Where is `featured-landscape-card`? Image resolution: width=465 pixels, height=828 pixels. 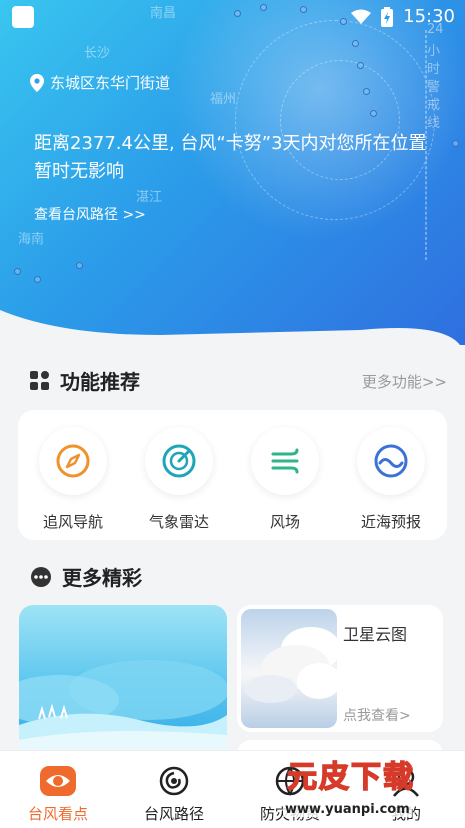 featured-landscape-card is located at coordinates (123, 685).